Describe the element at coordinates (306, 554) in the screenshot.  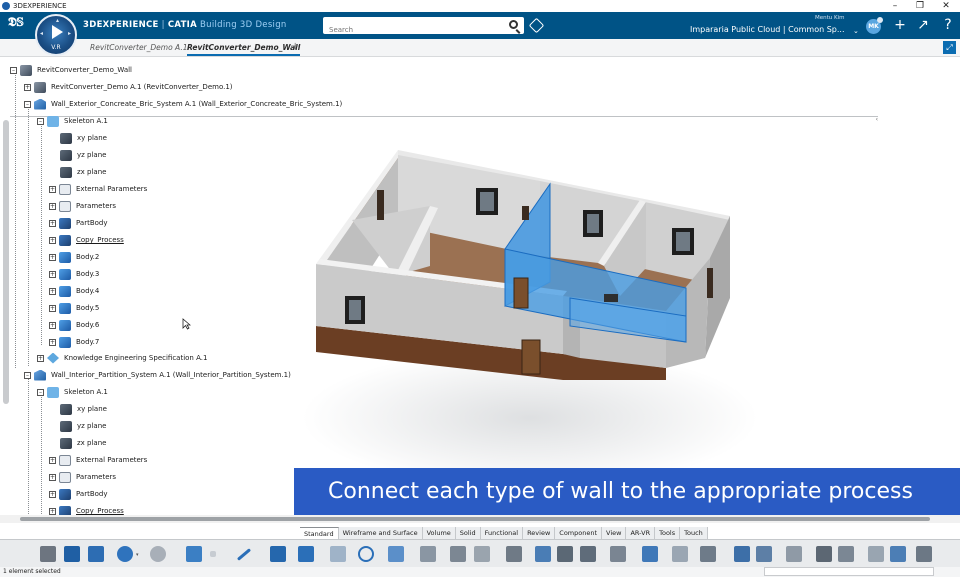
I see `axis-system-icon` at that location.